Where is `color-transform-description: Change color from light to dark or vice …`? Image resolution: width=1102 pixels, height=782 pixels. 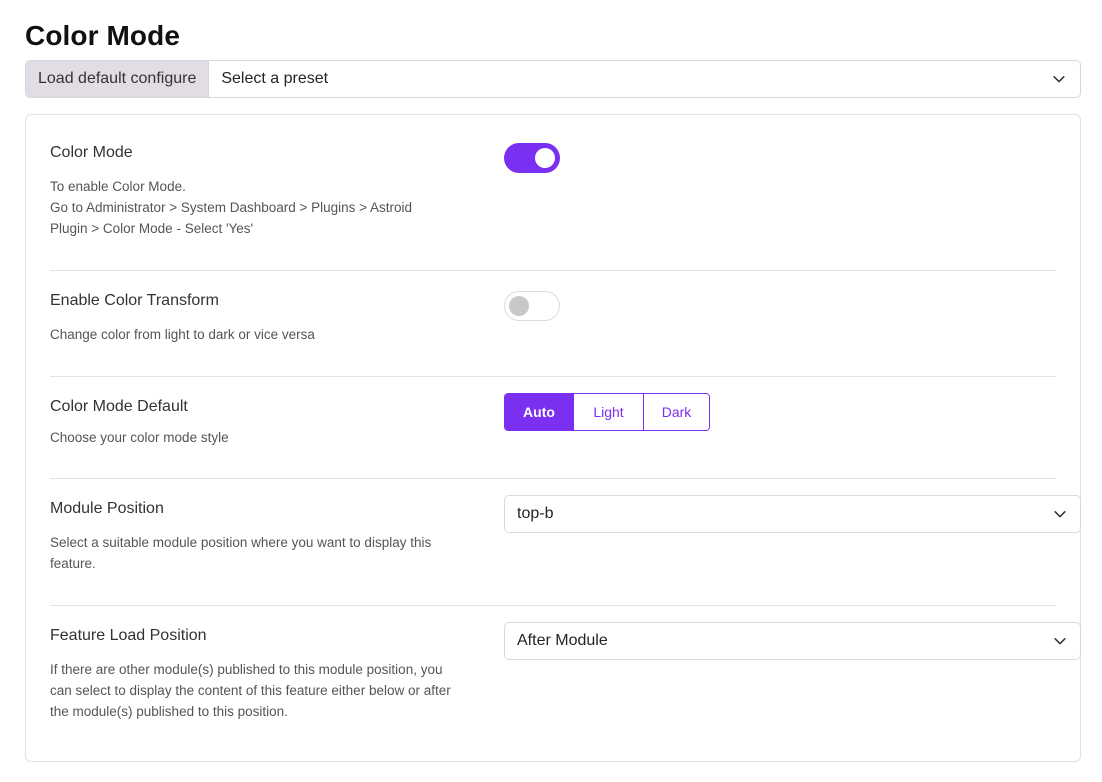 color-transform-description: Change color from light to dark or vice … is located at coordinates (182, 334).